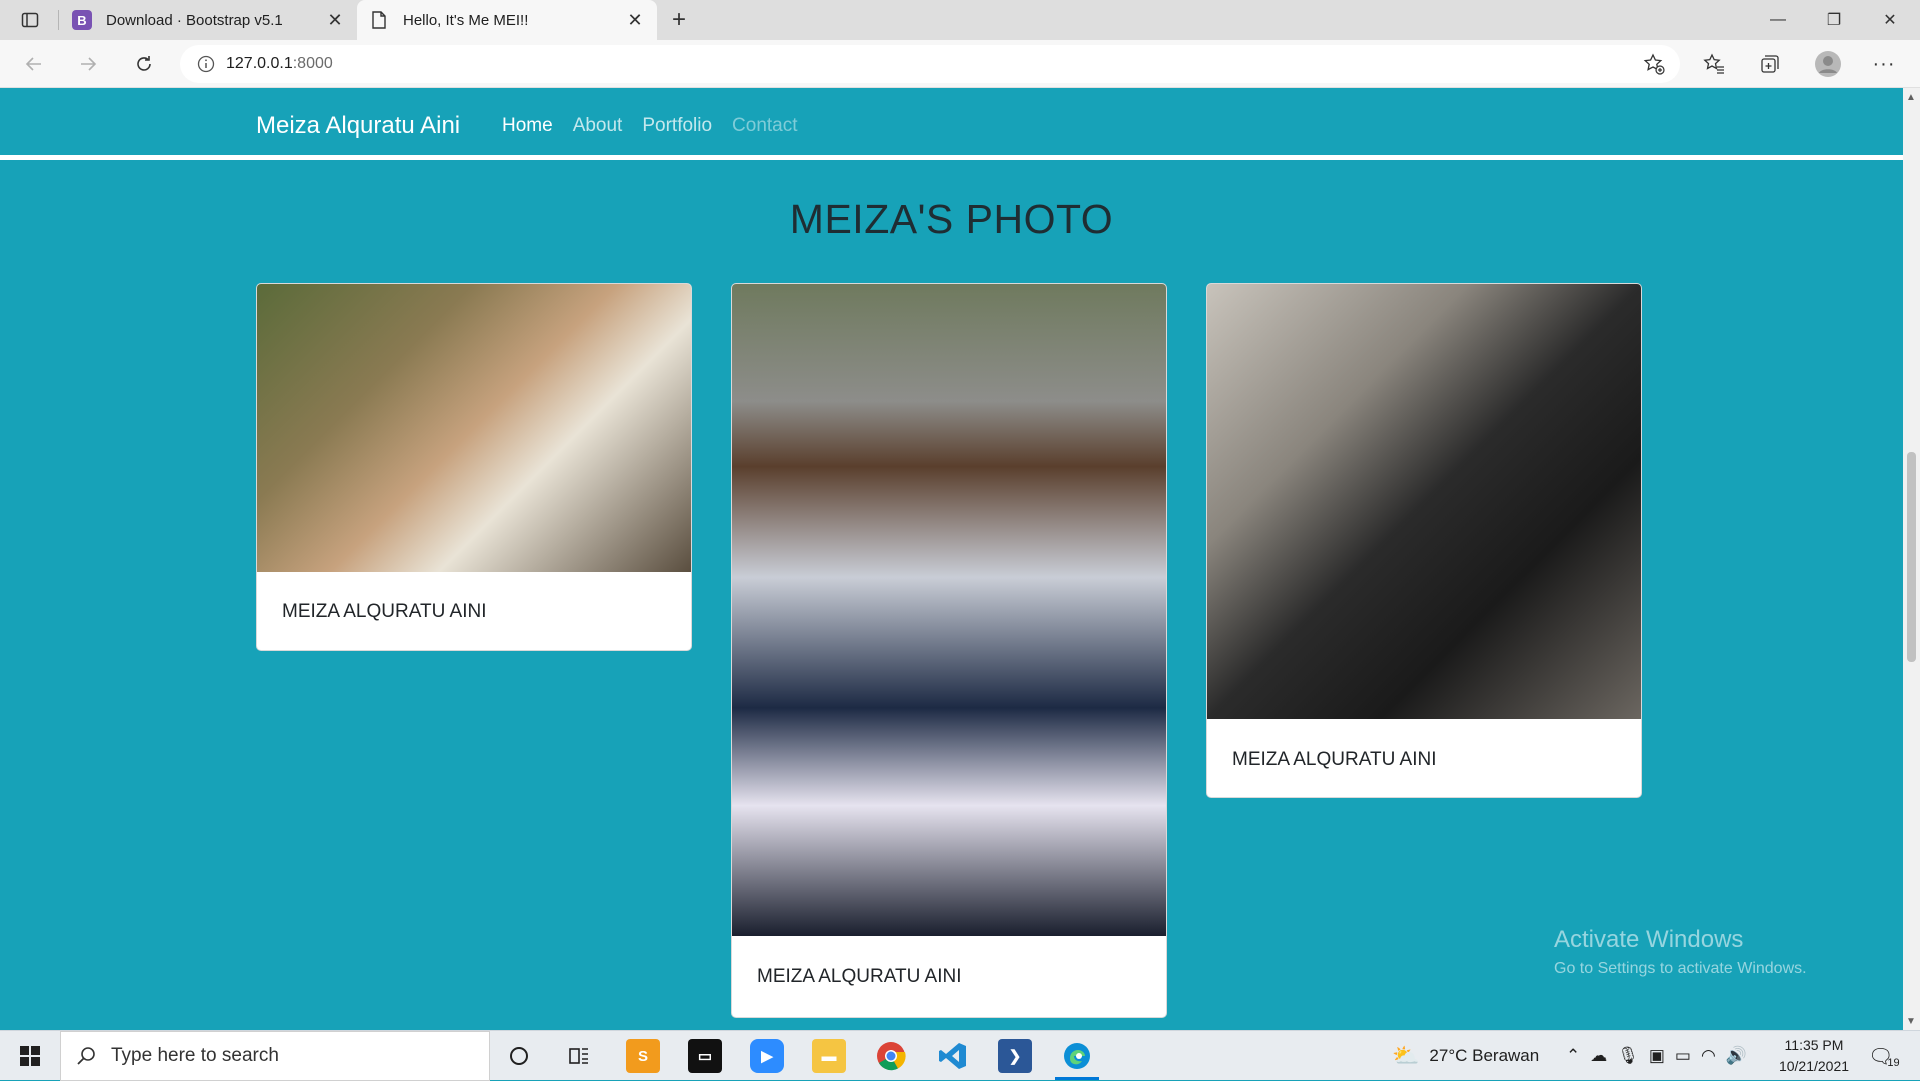 The width and height of the screenshot is (1920, 1081). I want to click on cortana-icon, so click(519, 1056).